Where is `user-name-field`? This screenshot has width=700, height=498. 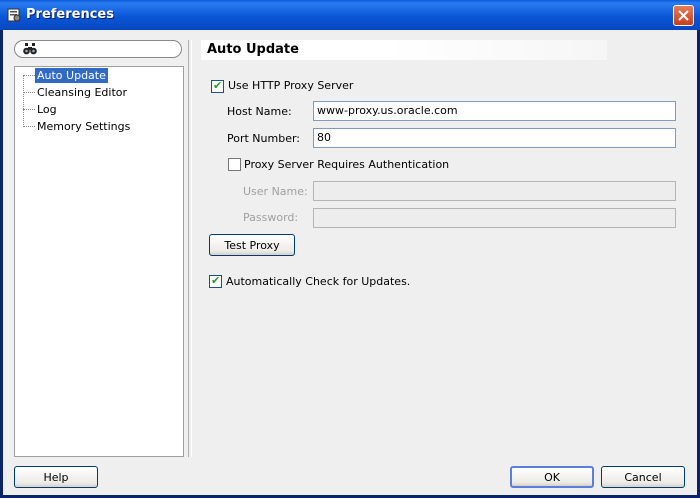
user-name-field is located at coordinates (494, 191).